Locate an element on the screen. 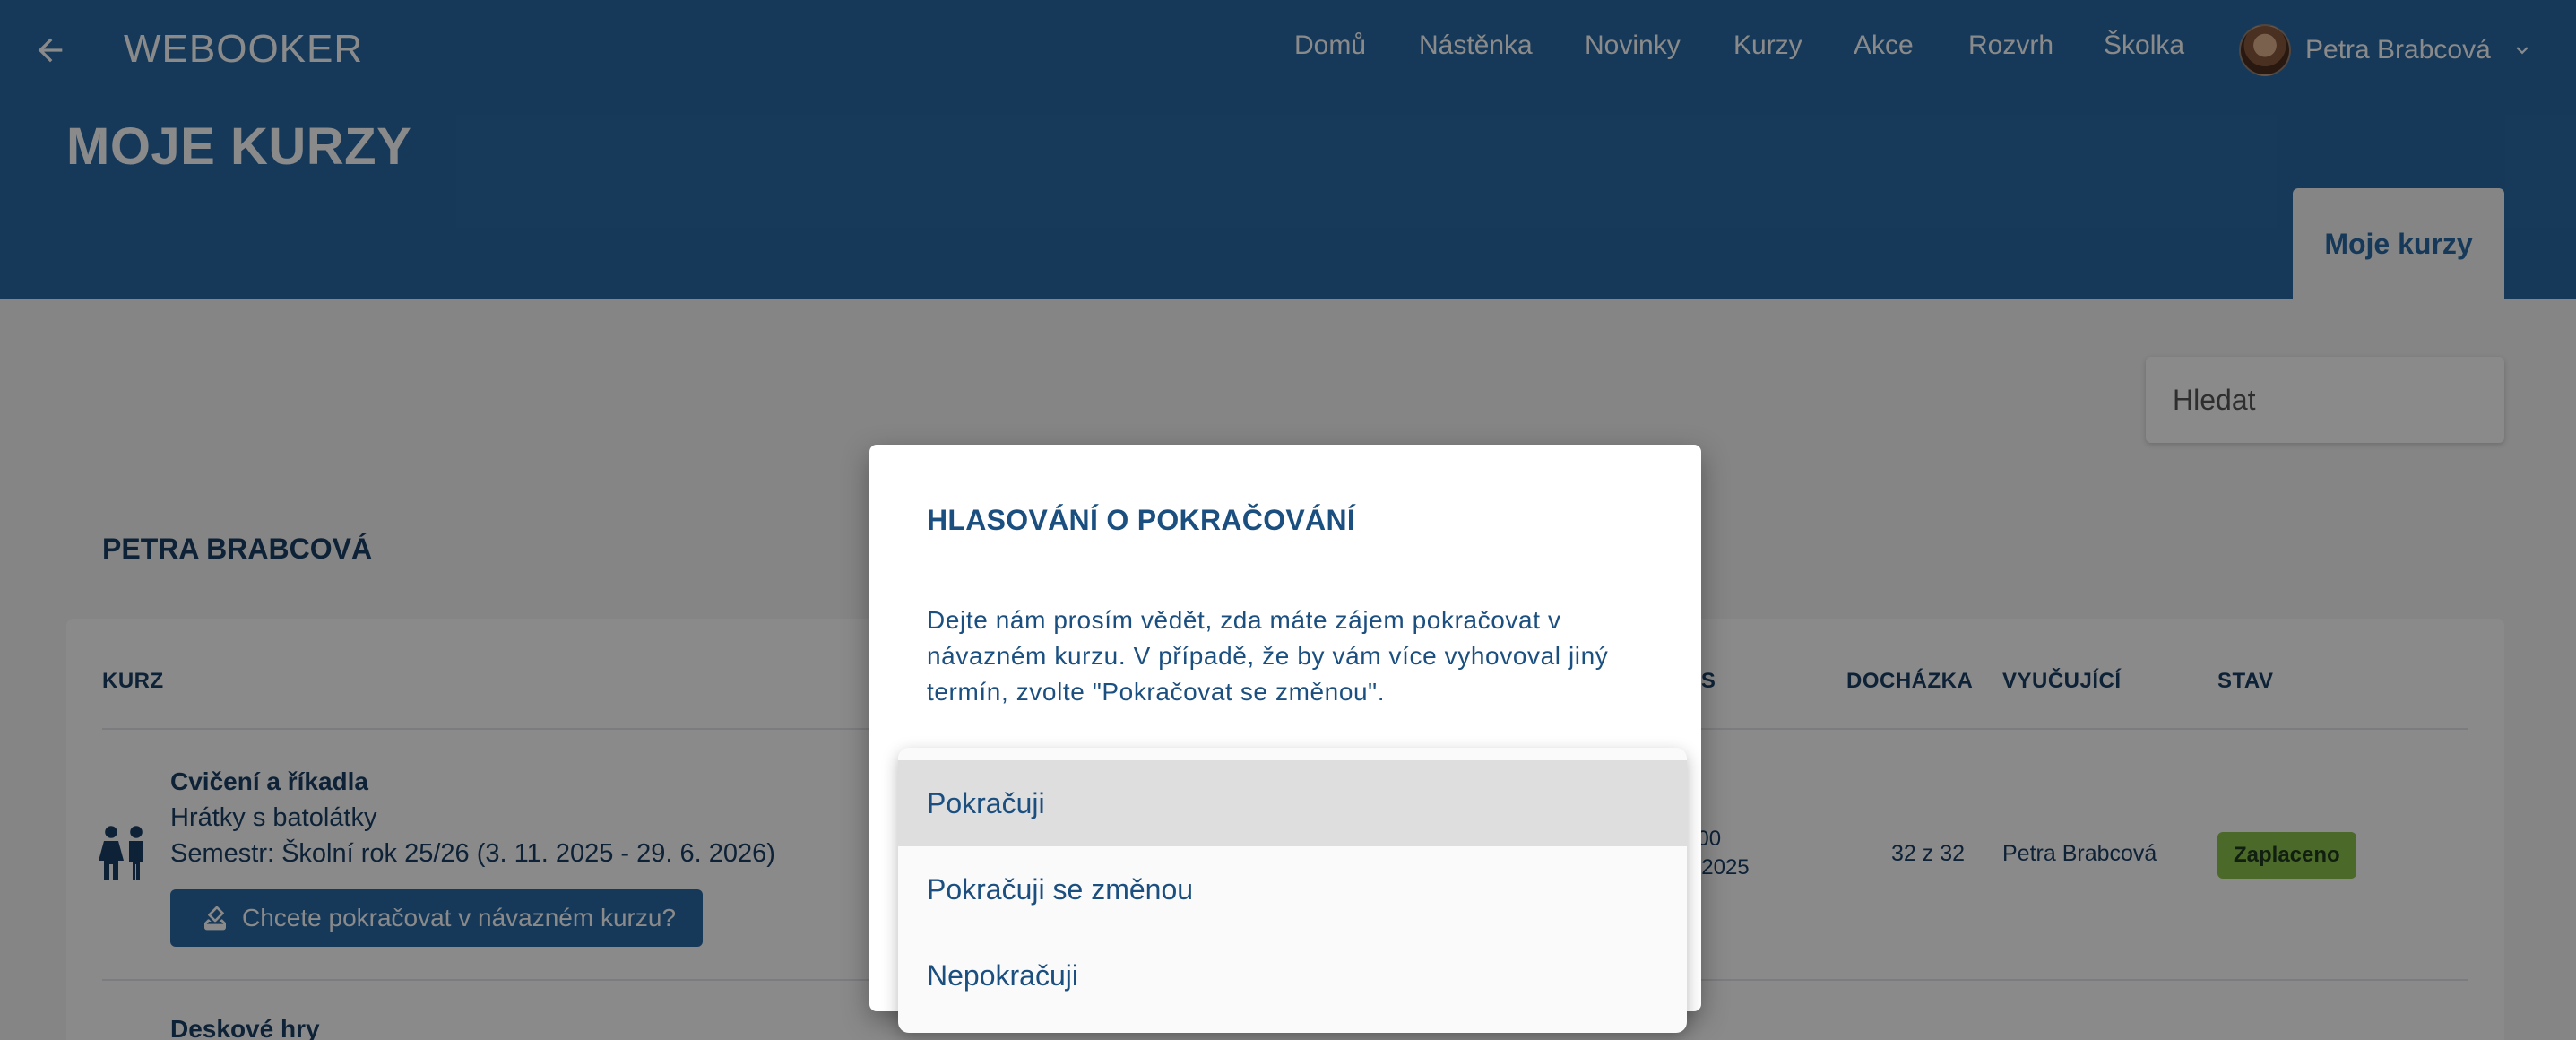 The width and height of the screenshot is (2576, 1040). option-pokracuji: Pokračuji is located at coordinates (1292, 803).